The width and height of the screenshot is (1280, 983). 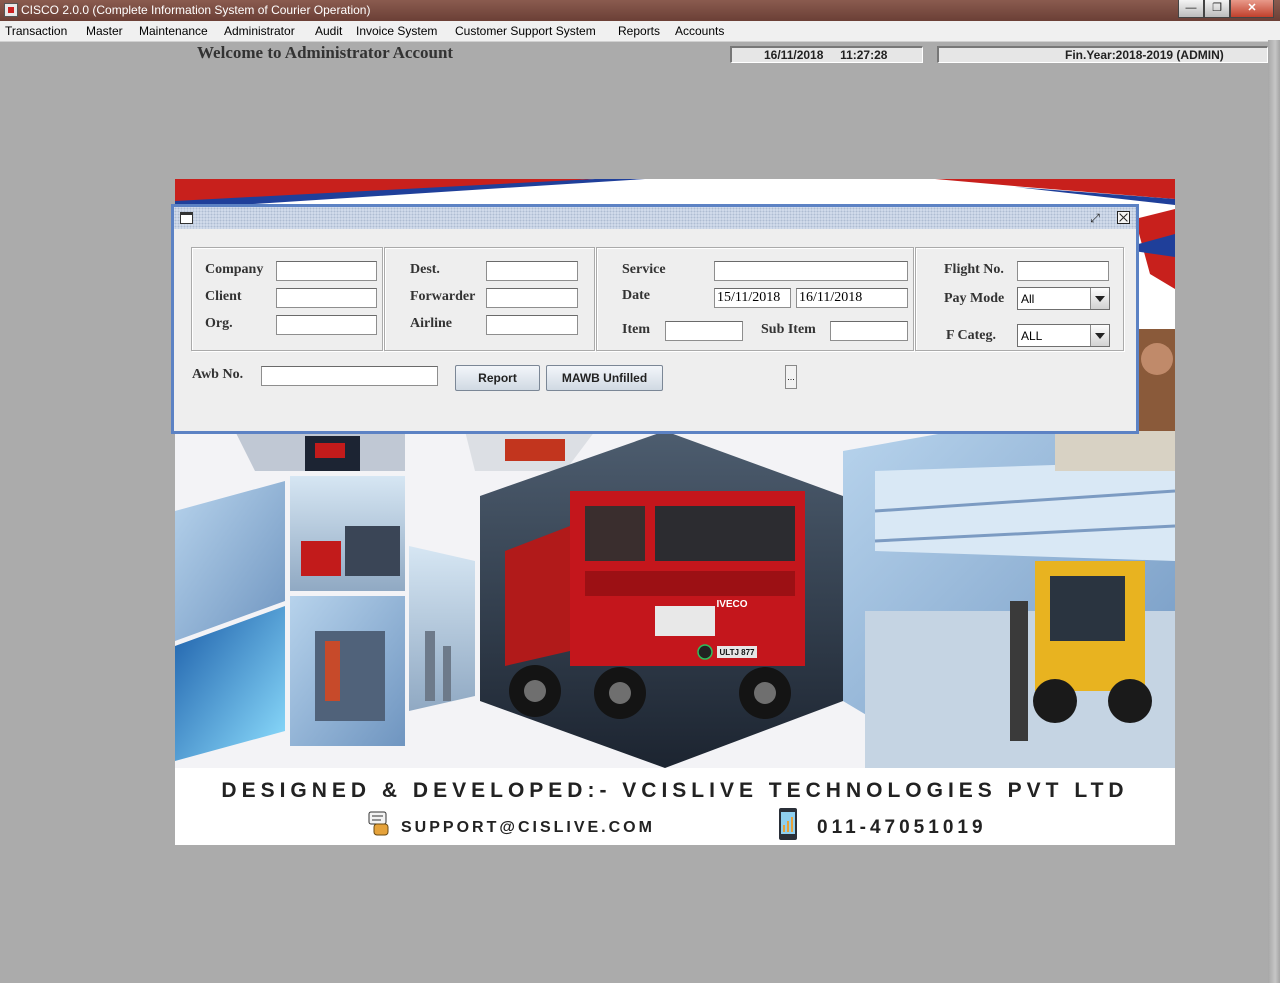 I want to click on datetime-text: 16/11/2018 11:27:28, so click(x=826, y=55).